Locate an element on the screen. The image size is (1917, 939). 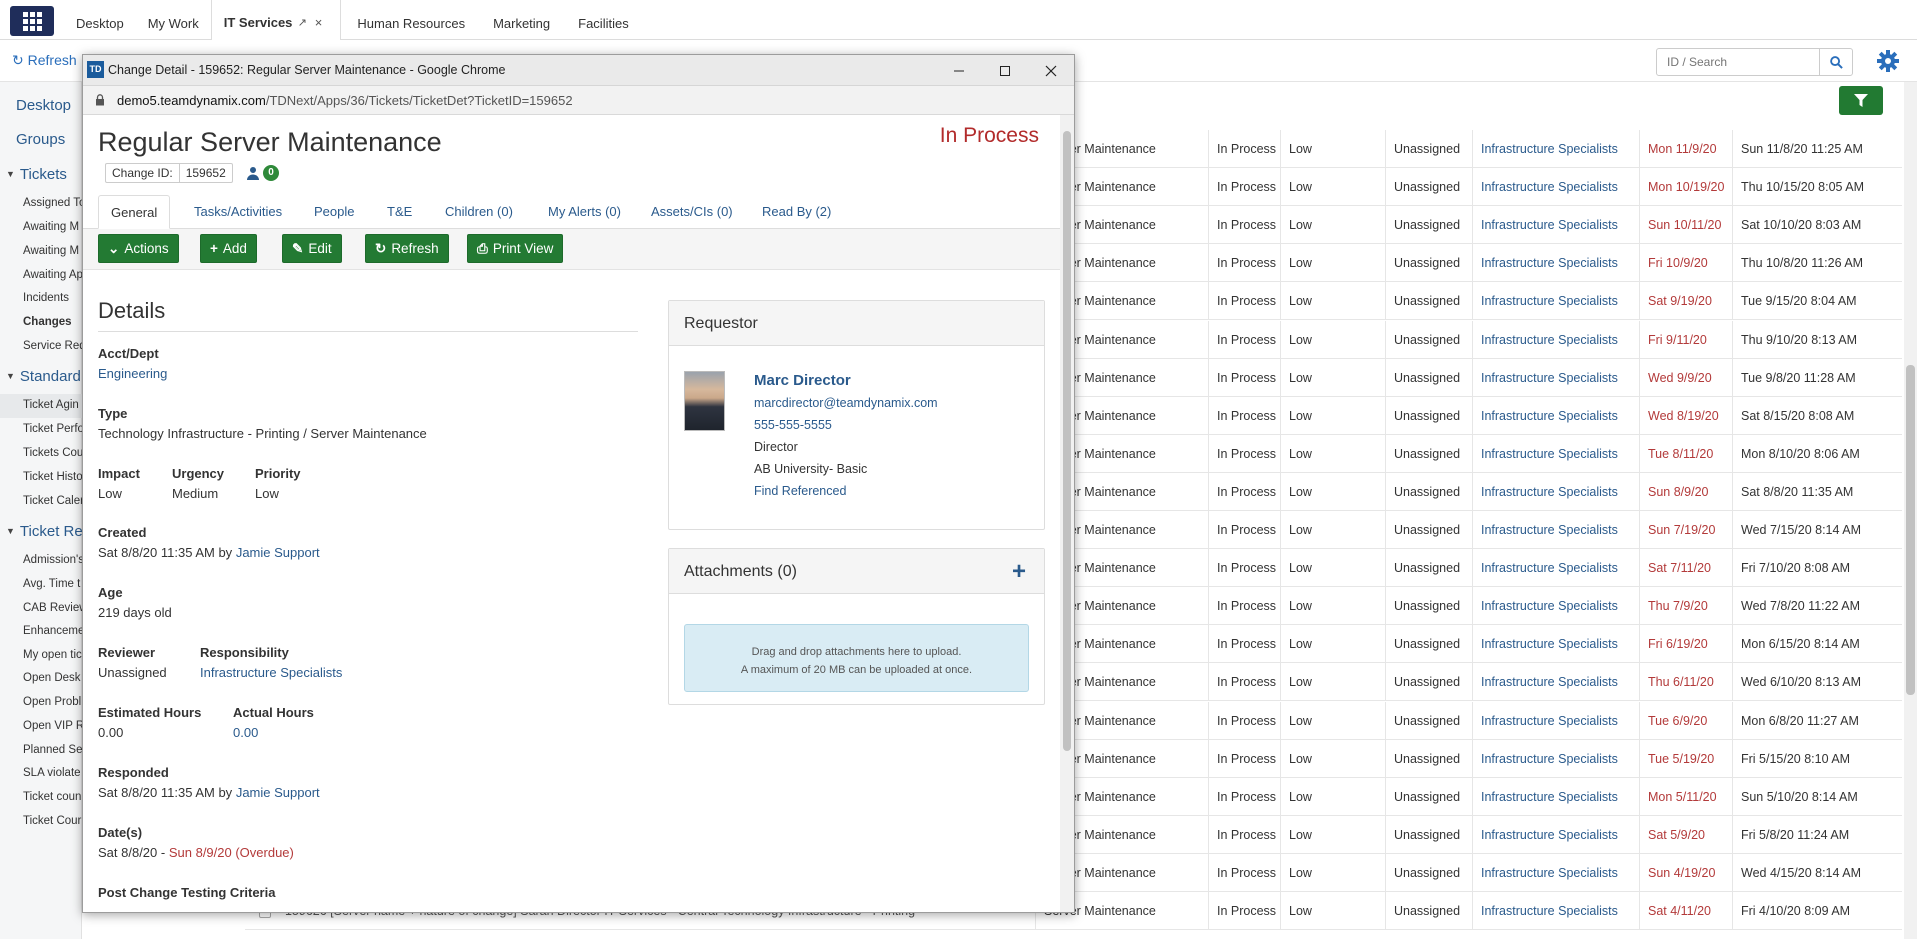
people-icon is located at coordinates (253, 173).